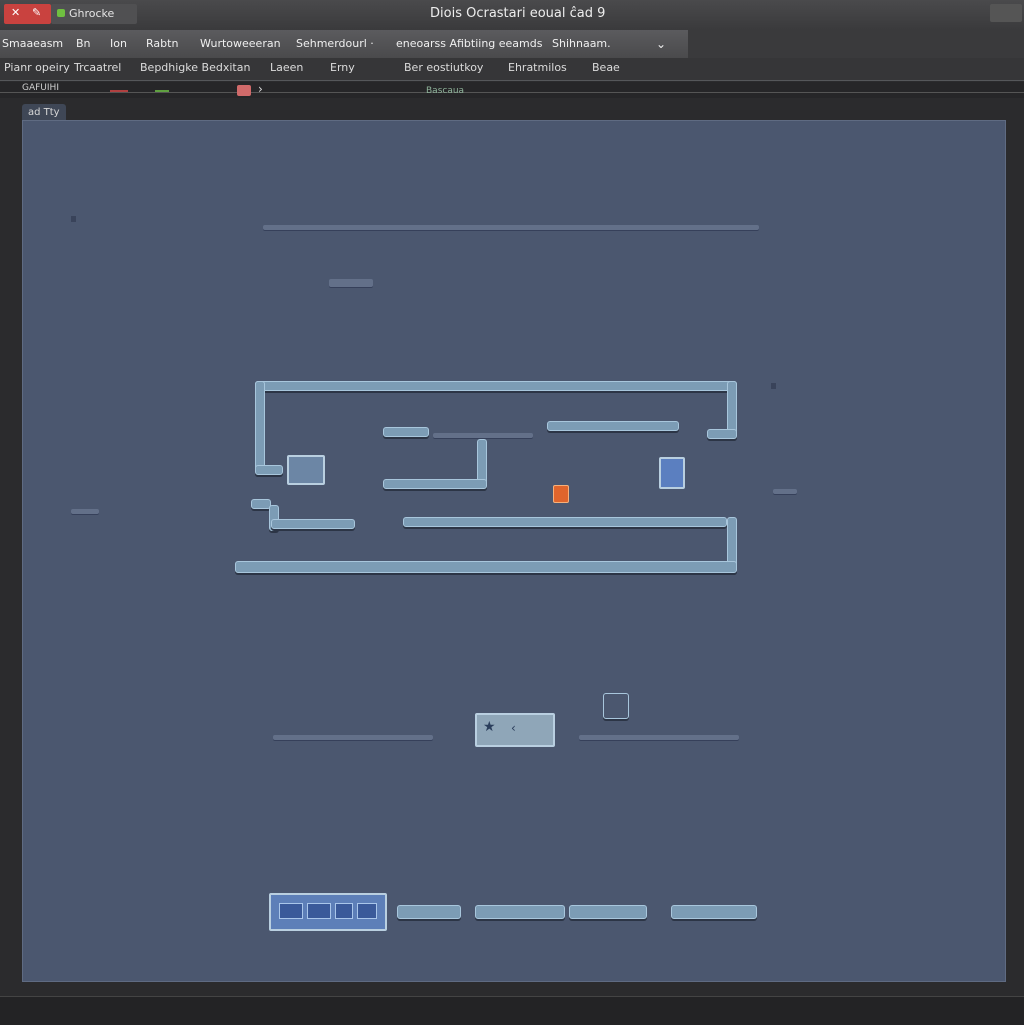 The height and width of the screenshot is (1025, 1024). I want to click on floating-block, so click(351, 283).